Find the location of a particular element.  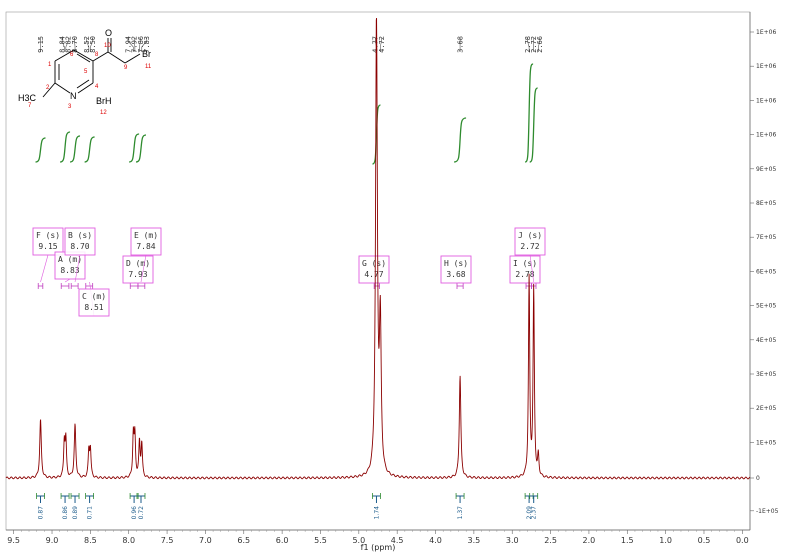

y-tick-label: -1E+05 is located at coordinates (767, 511).